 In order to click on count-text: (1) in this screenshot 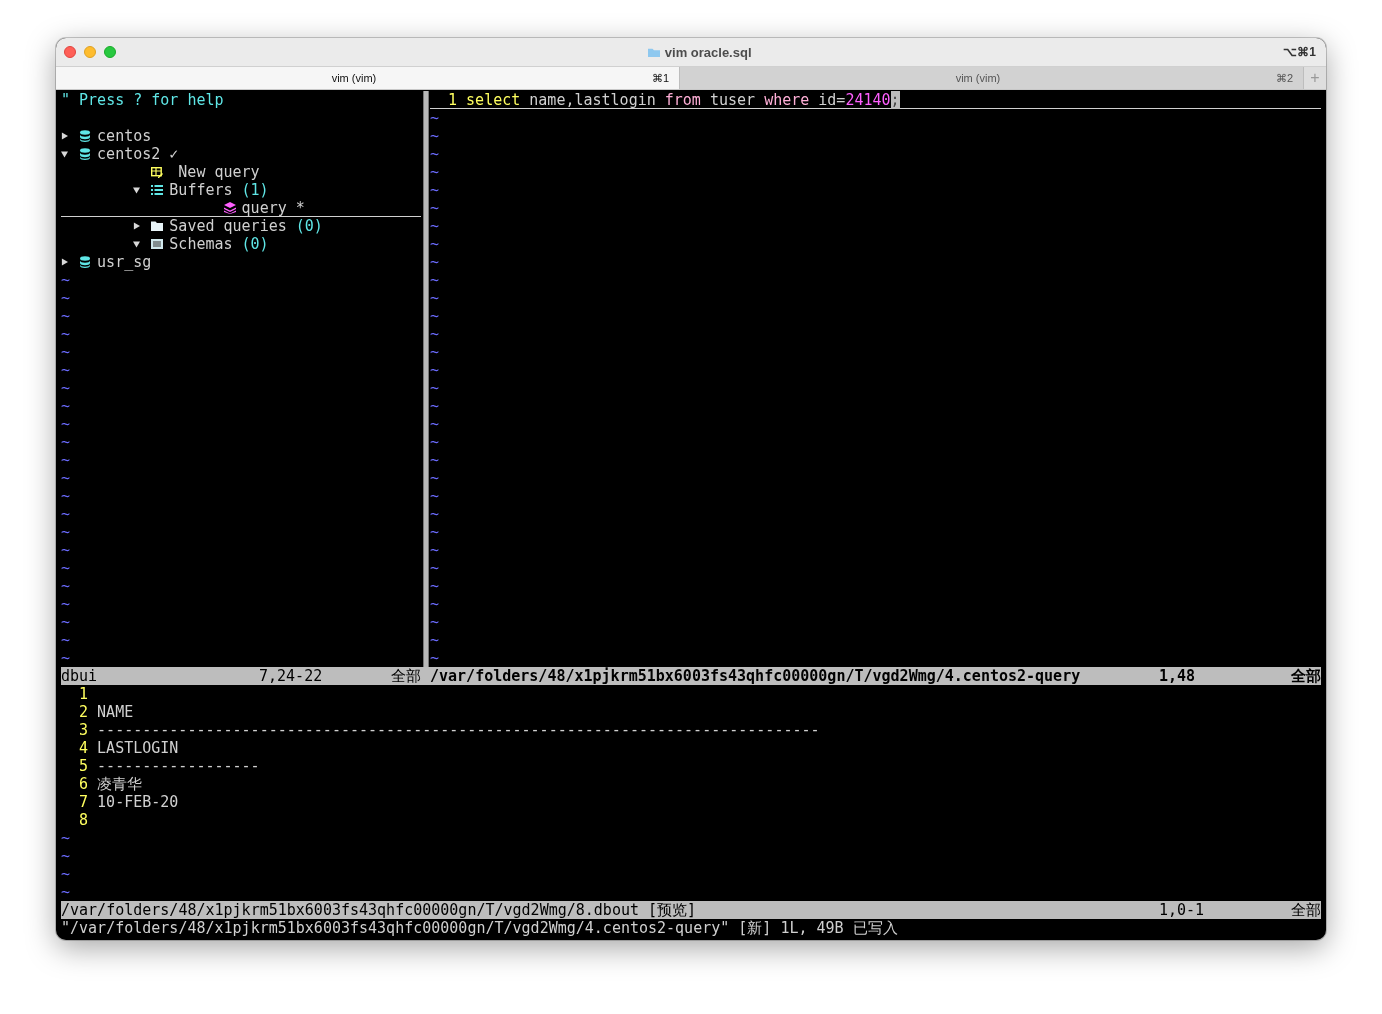, I will do `click(255, 190)`.